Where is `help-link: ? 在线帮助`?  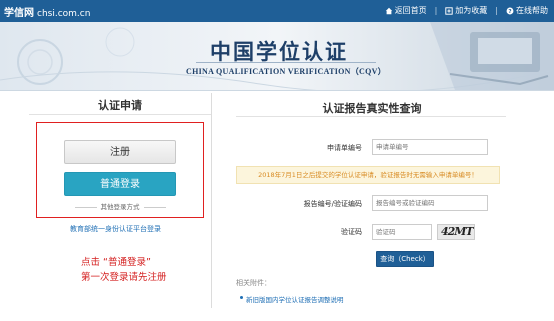 help-link: ? 在线帮助 is located at coordinates (527, 10).